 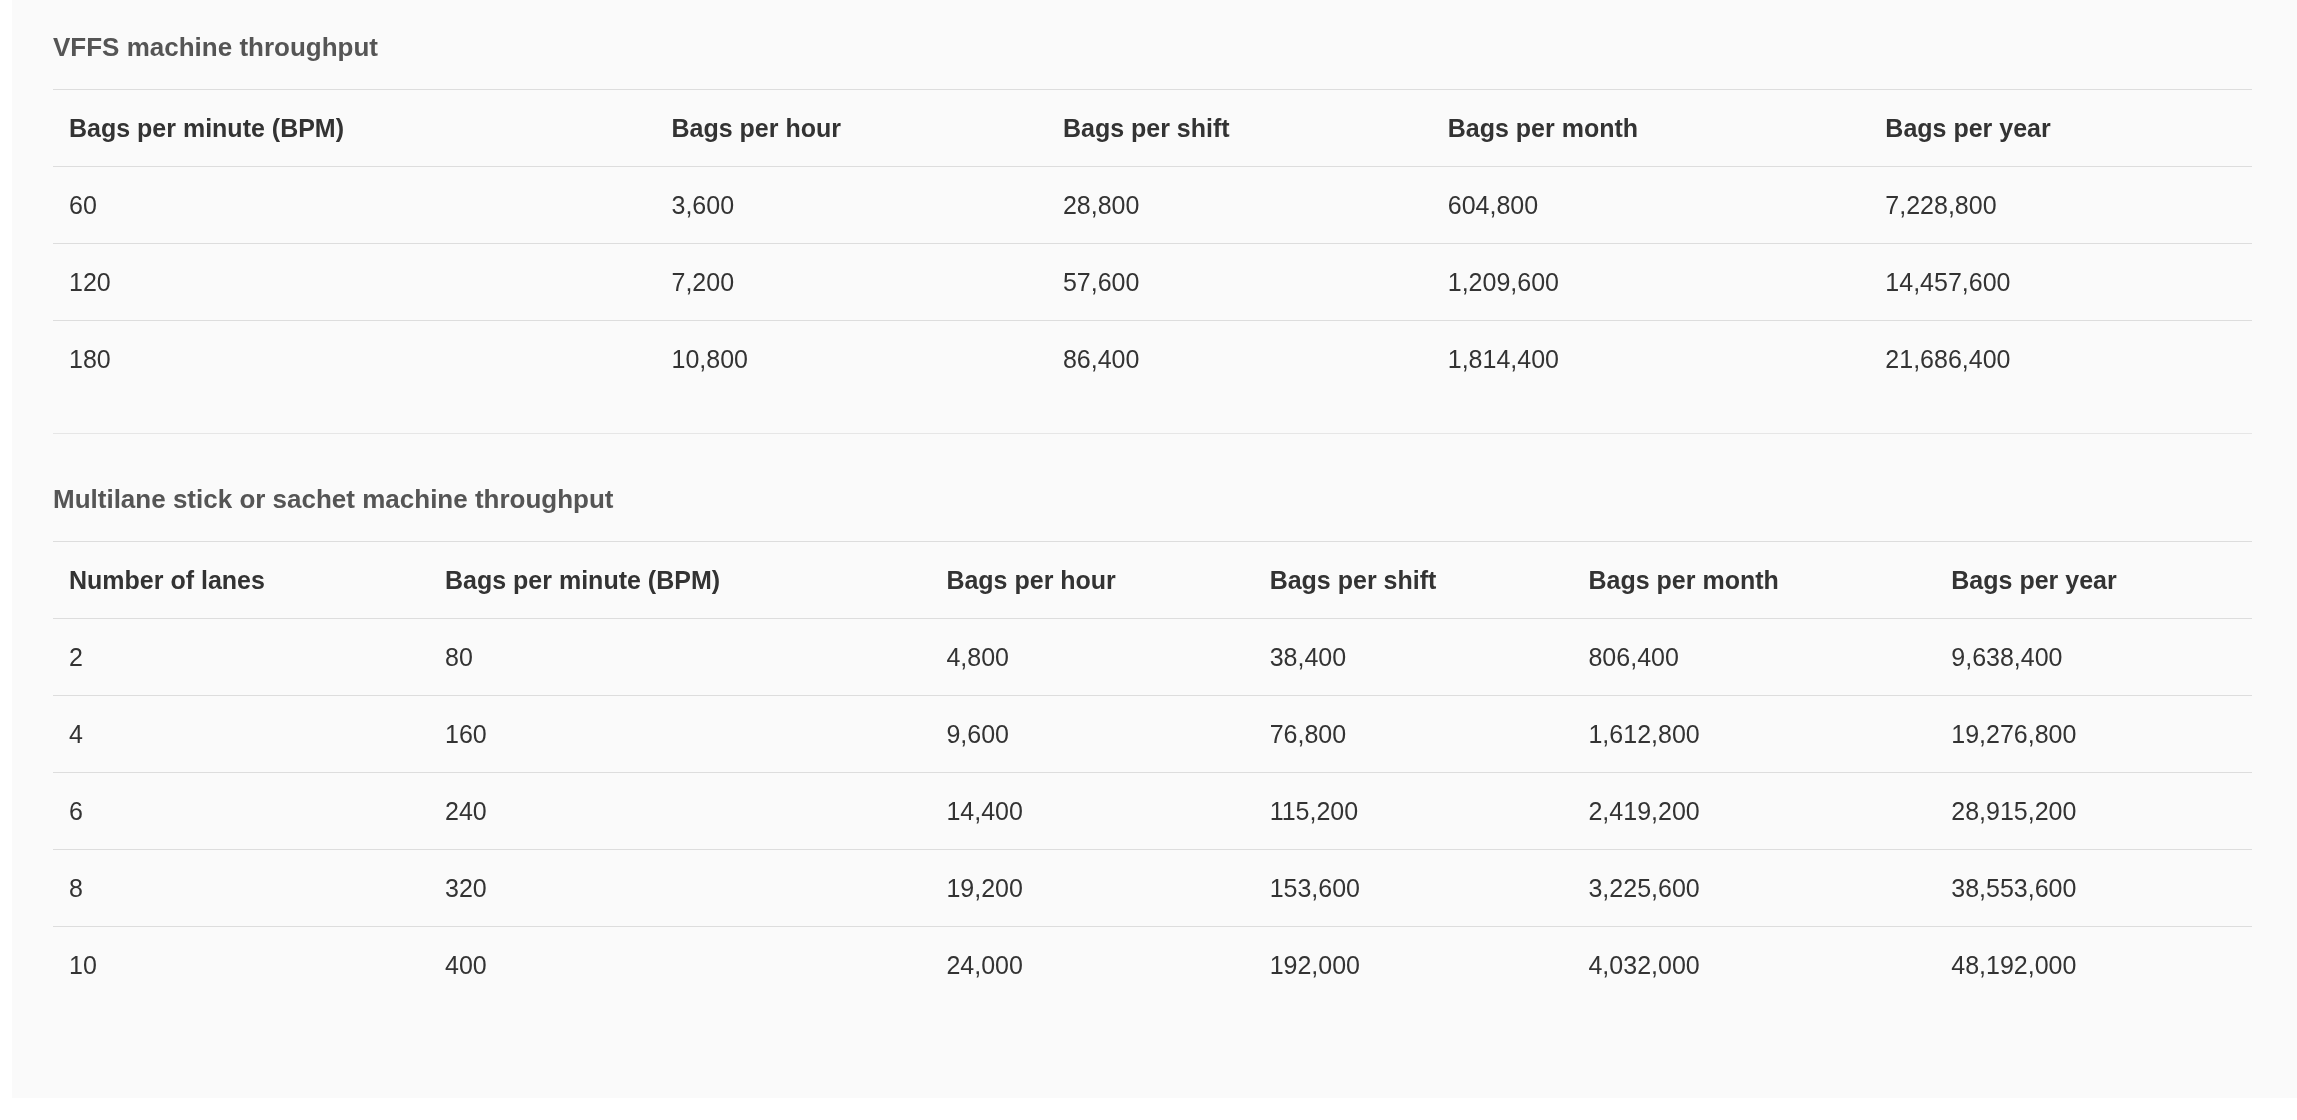 What do you see at coordinates (2014, 733) in the screenshot?
I see `table-cell: 19,276,800` at bounding box center [2014, 733].